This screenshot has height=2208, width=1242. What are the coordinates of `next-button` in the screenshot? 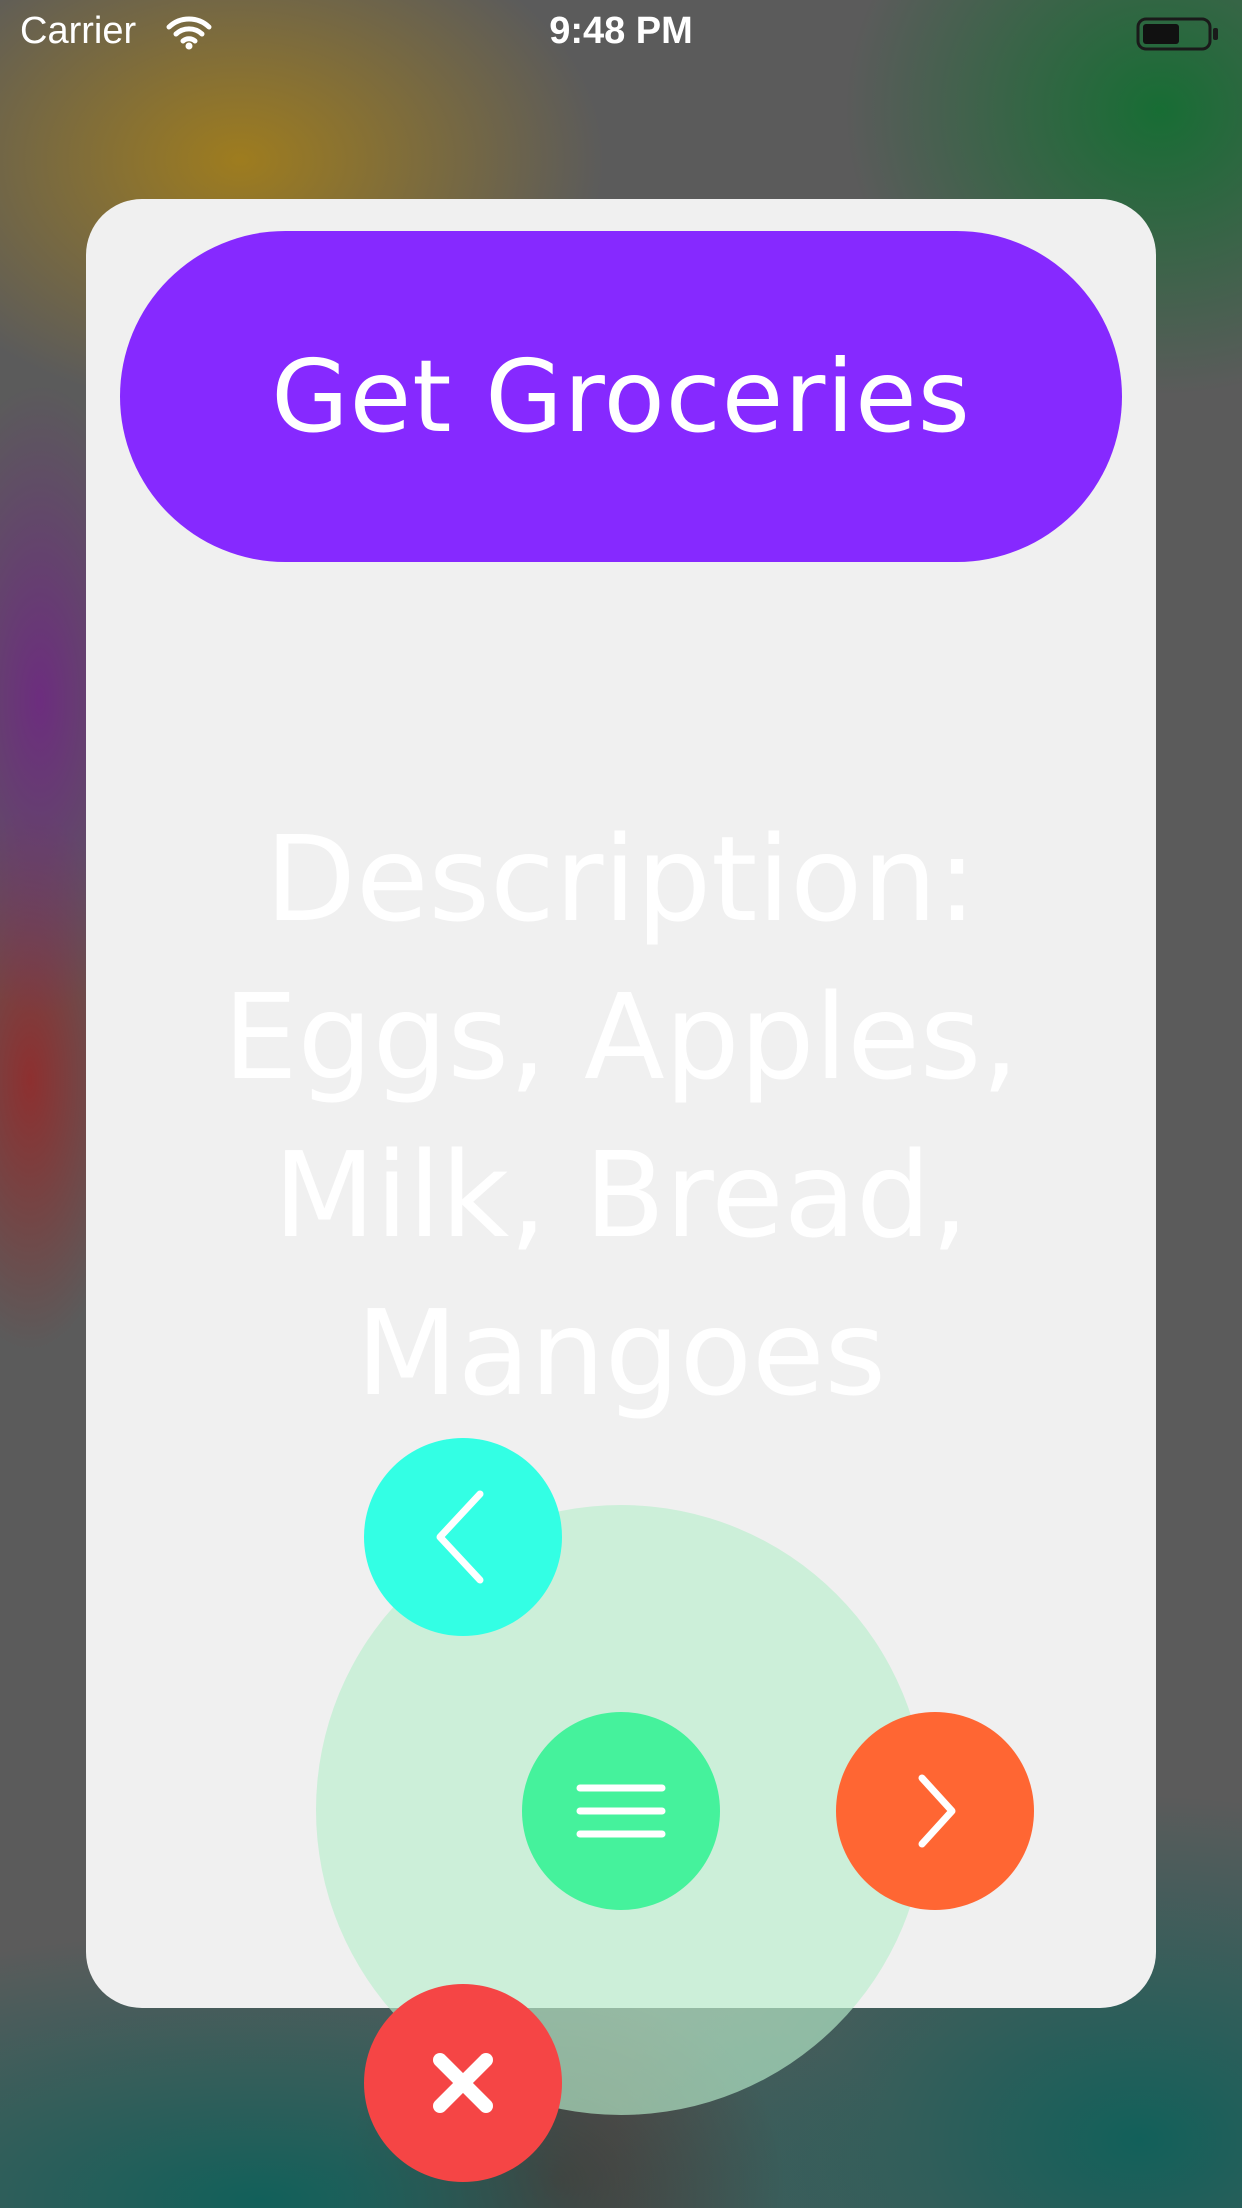 It's located at (935, 1811).